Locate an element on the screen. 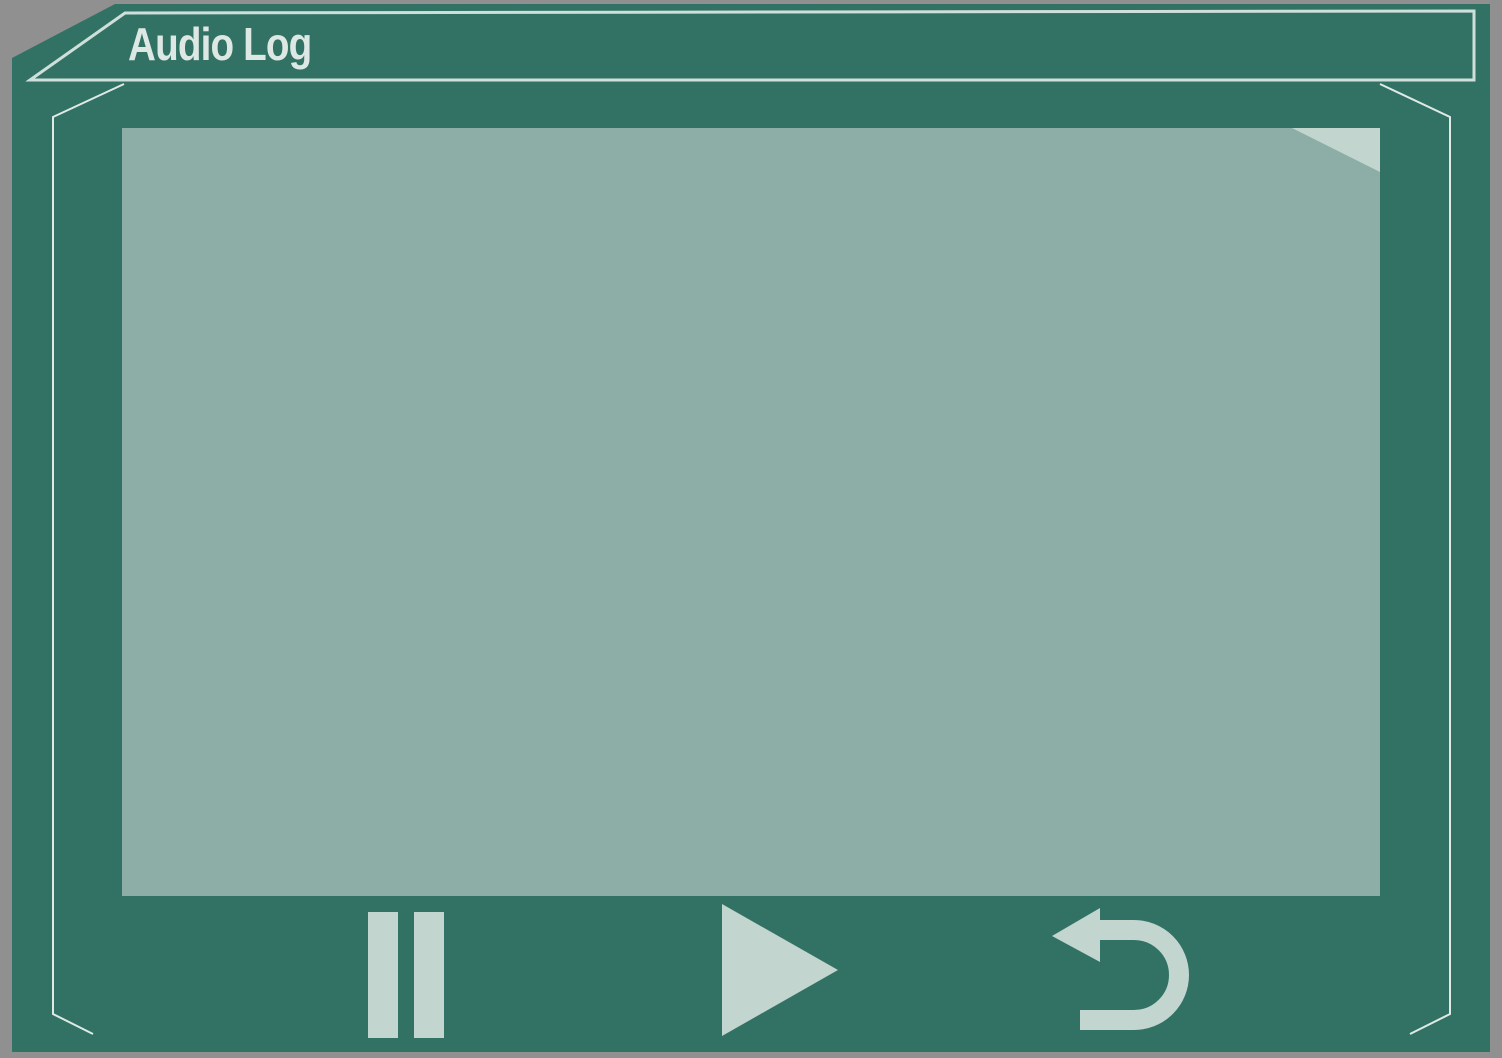 Image resolution: width=1502 pixels, height=1058 pixels. play-icon is located at coordinates (780, 970).